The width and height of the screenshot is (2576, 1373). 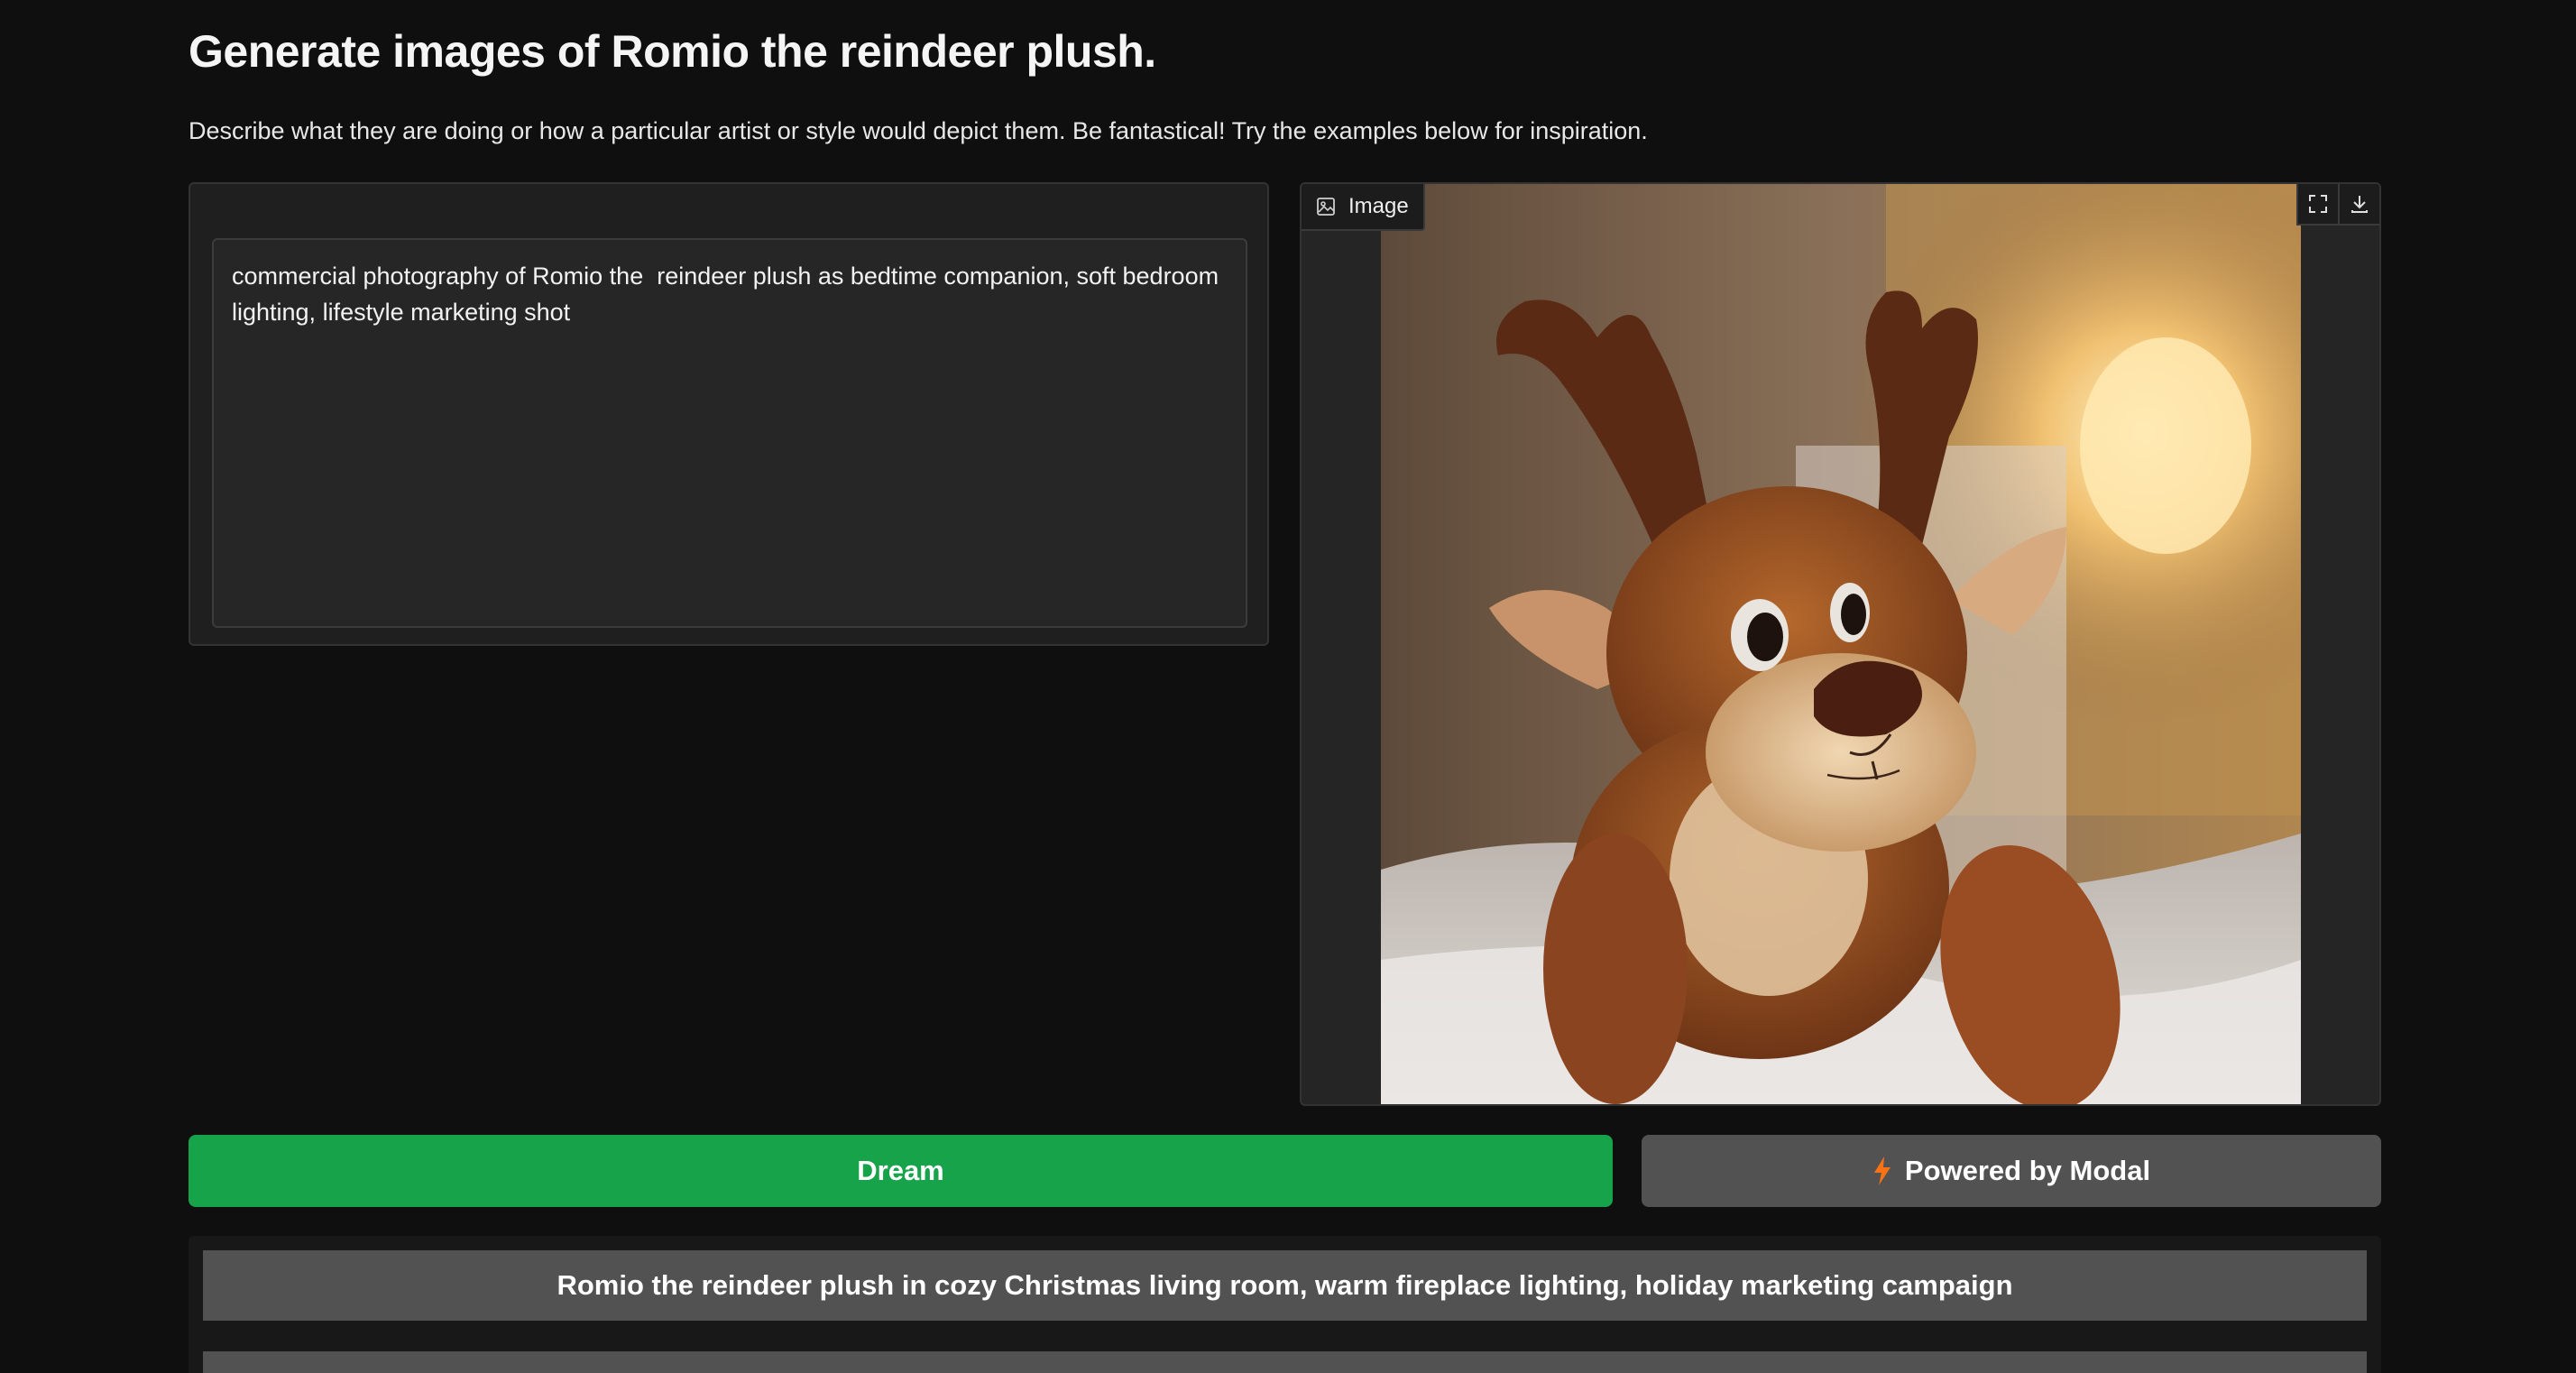 I want to click on fullscreen-button, so click(x=2317, y=205).